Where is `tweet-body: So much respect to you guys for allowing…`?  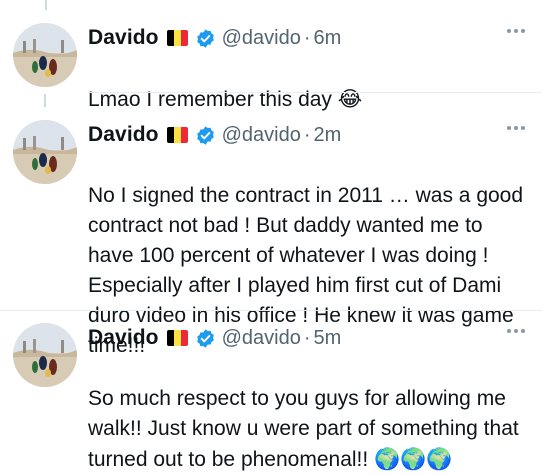 tweet-body: So much respect to you guys for allowing… is located at coordinates (303, 429).